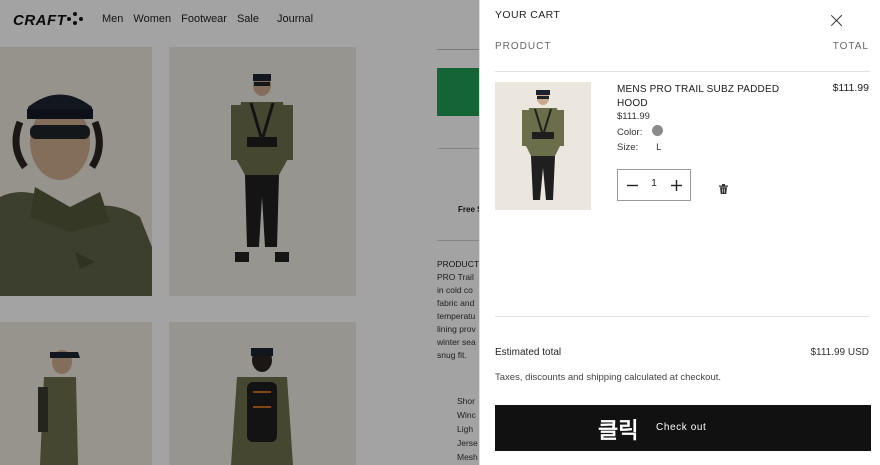  What do you see at coordinates (850, 46) in the screenshot?
I see `column-header-total: TOTAL` at bounding box center [850, 46].